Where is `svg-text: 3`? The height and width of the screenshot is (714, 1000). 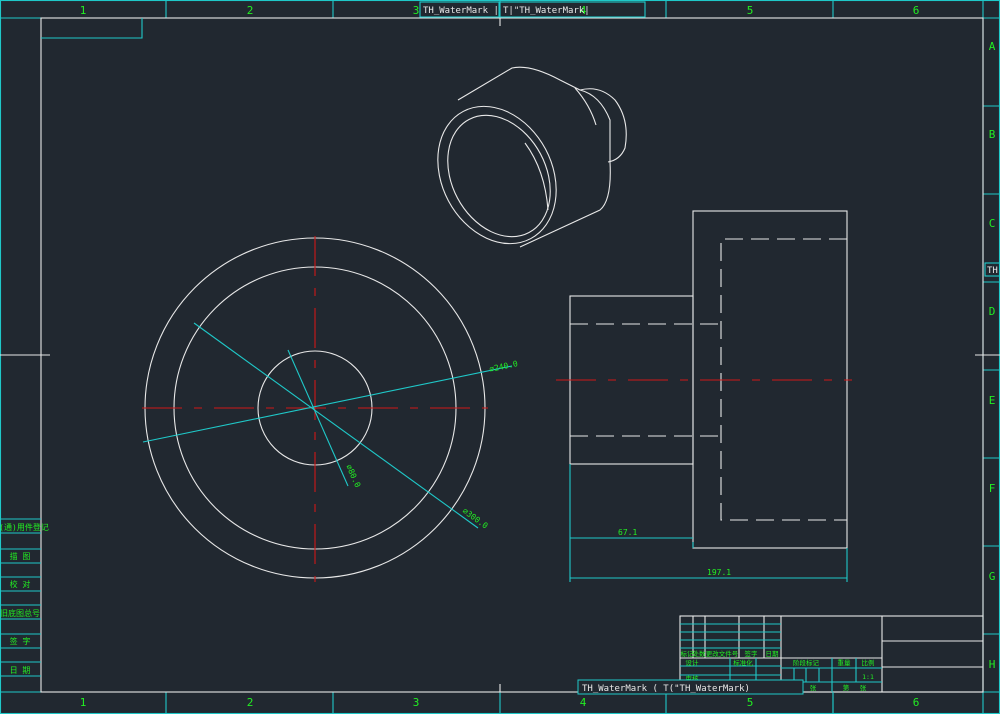 svg-text: 3 is located at coordinates (416, 702).